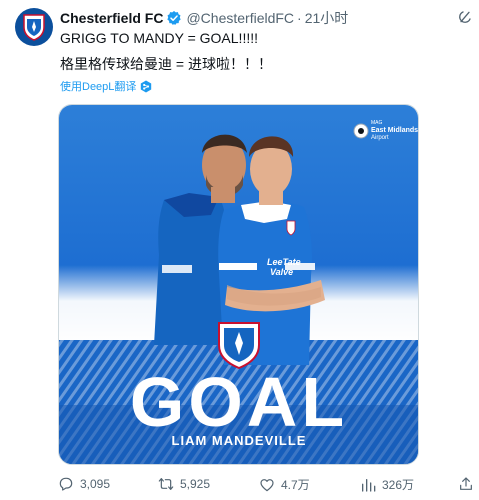 This screenshot has height=500, width=479. What do you see at coordinates (239, 440) in the screenshot?
I see `player-name-caption: LIAM MANDEVILLE` at bounding box center [239, 440].